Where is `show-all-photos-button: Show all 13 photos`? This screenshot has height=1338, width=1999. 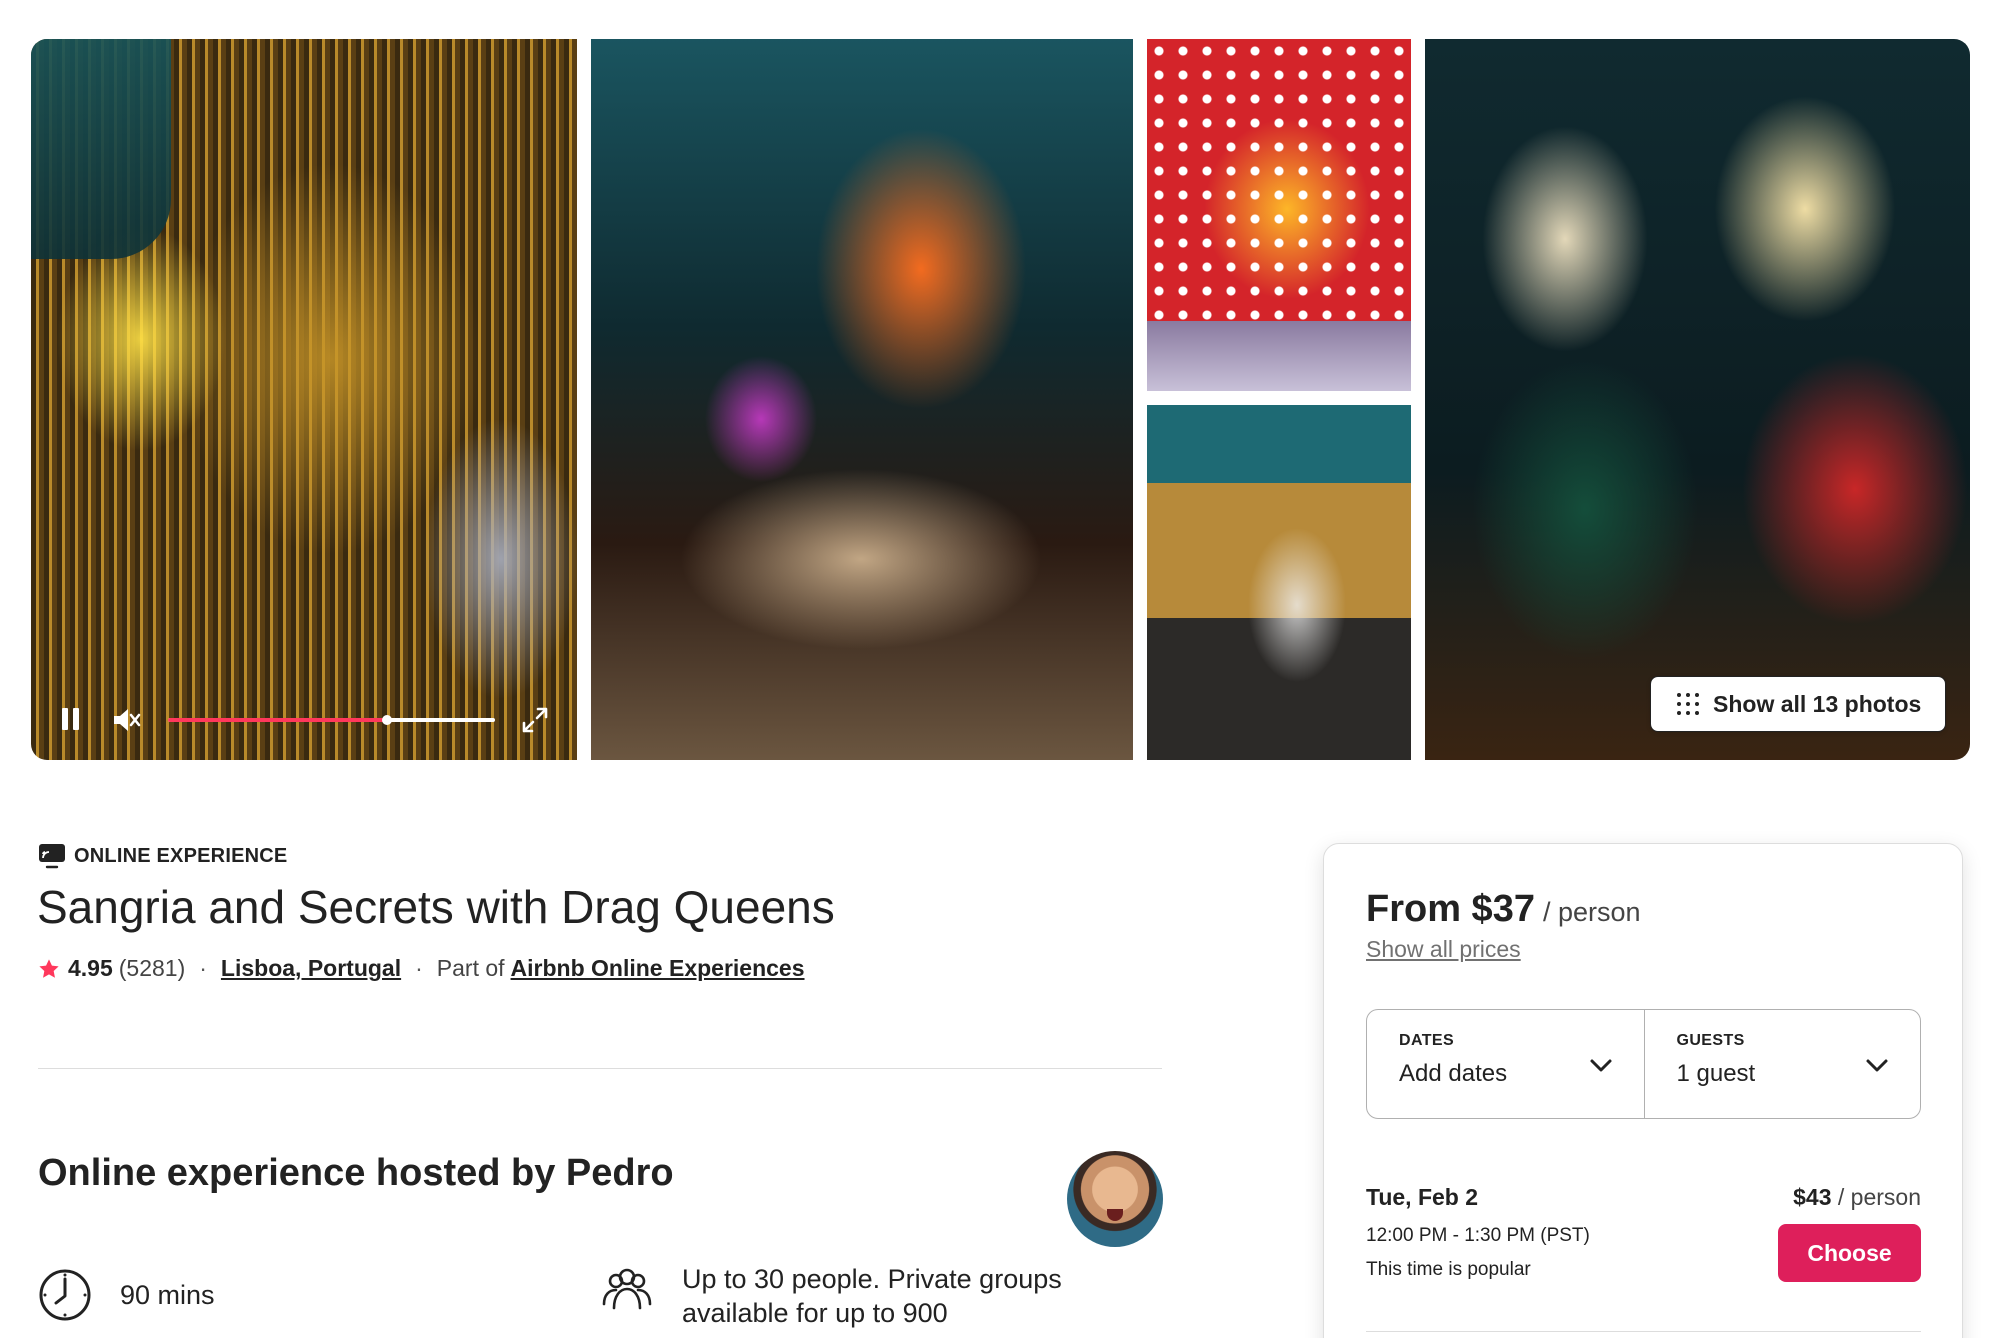 show-all-photos-button: Show all 13 photos is located at coordinates (1798, 704).